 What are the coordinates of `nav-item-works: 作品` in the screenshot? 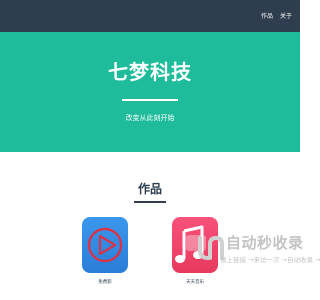 It's located at (267, 16).